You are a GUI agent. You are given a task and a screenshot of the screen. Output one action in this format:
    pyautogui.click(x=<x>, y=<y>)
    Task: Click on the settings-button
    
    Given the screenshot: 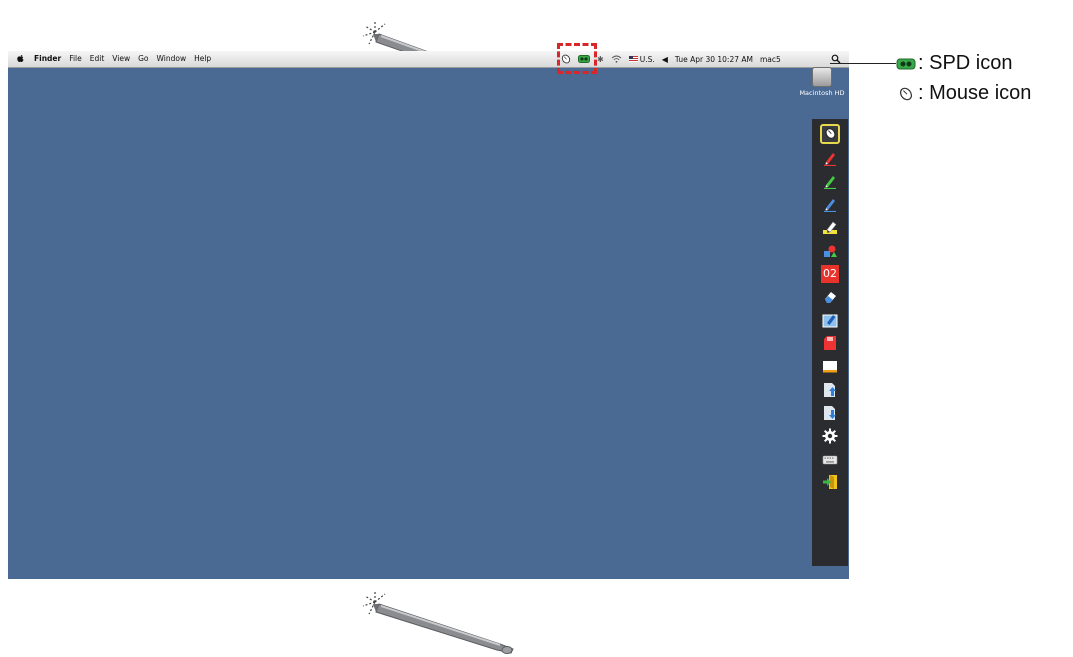 What is the action you would take?
    pyautogui.click(x=830, y=436)
    